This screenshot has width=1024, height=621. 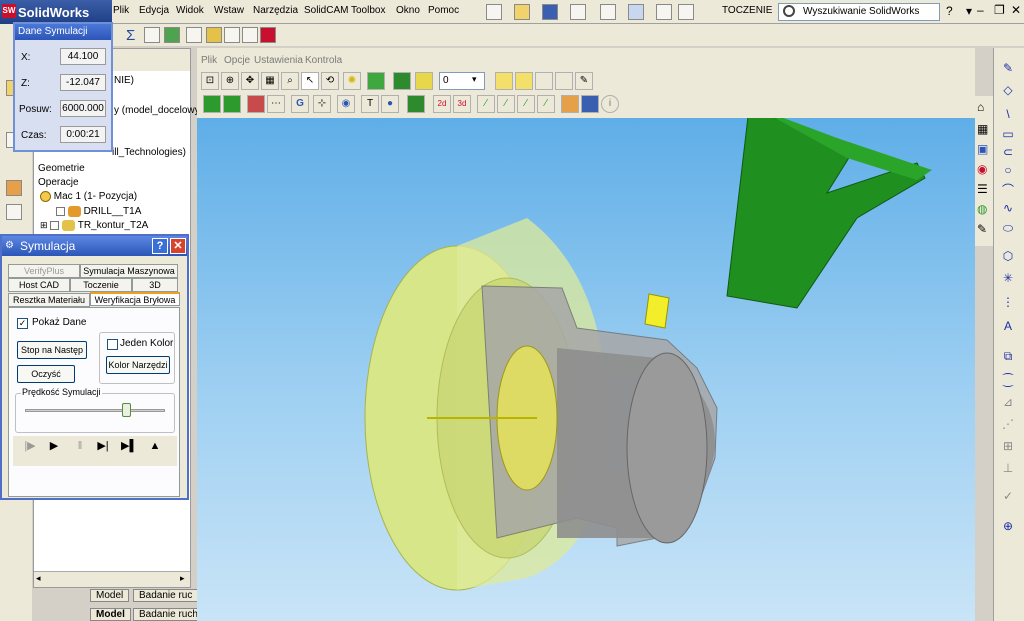 What do you see at coordinates (462, 104) in the screenshot?
I see `mode-3d-icon: 3d` at bounding box center [462, 104].